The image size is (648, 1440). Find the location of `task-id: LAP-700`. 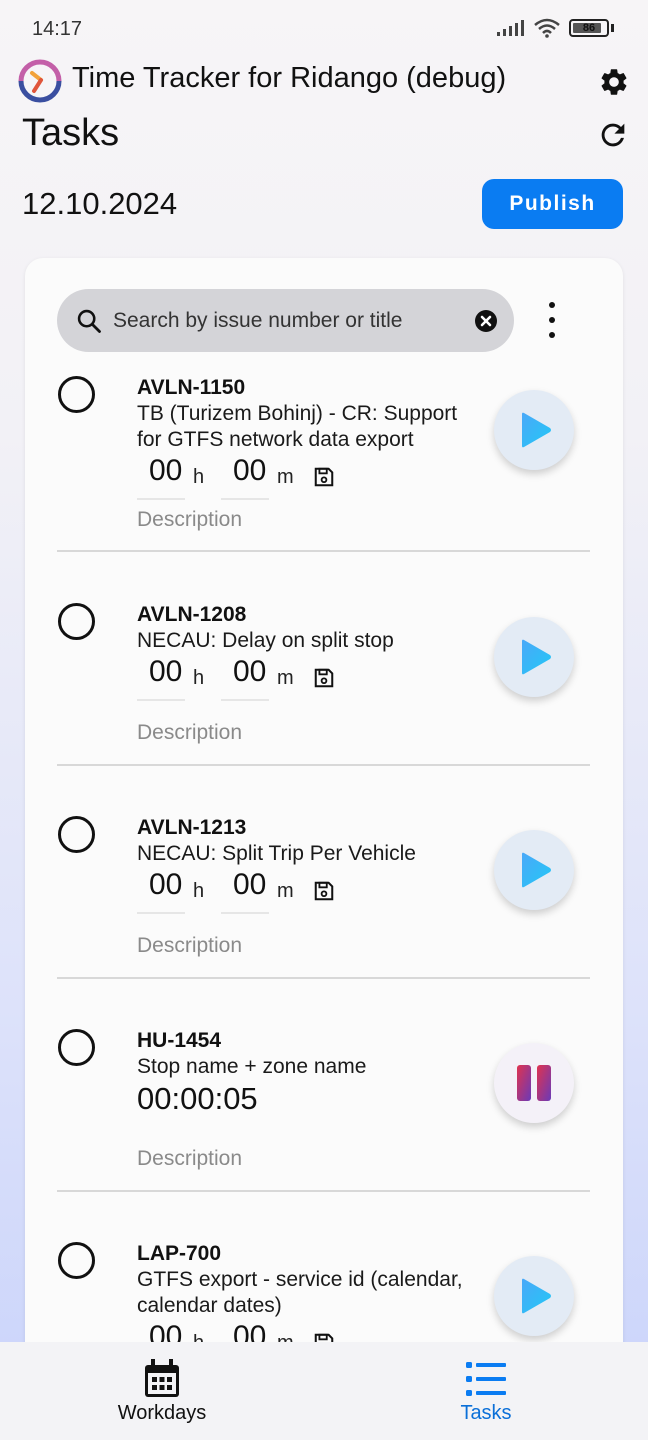

task-id: LAP-700 is located at coordinates (179, 1253).